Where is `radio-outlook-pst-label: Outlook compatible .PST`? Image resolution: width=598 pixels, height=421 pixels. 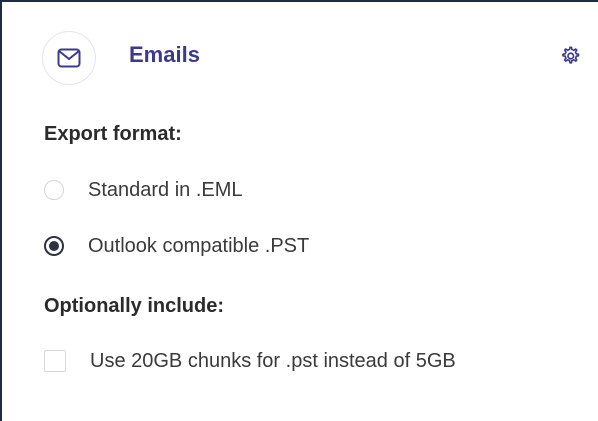
radio-outlook-pst-label: Outlook compatible .PST is located at coordinates (199, 246).